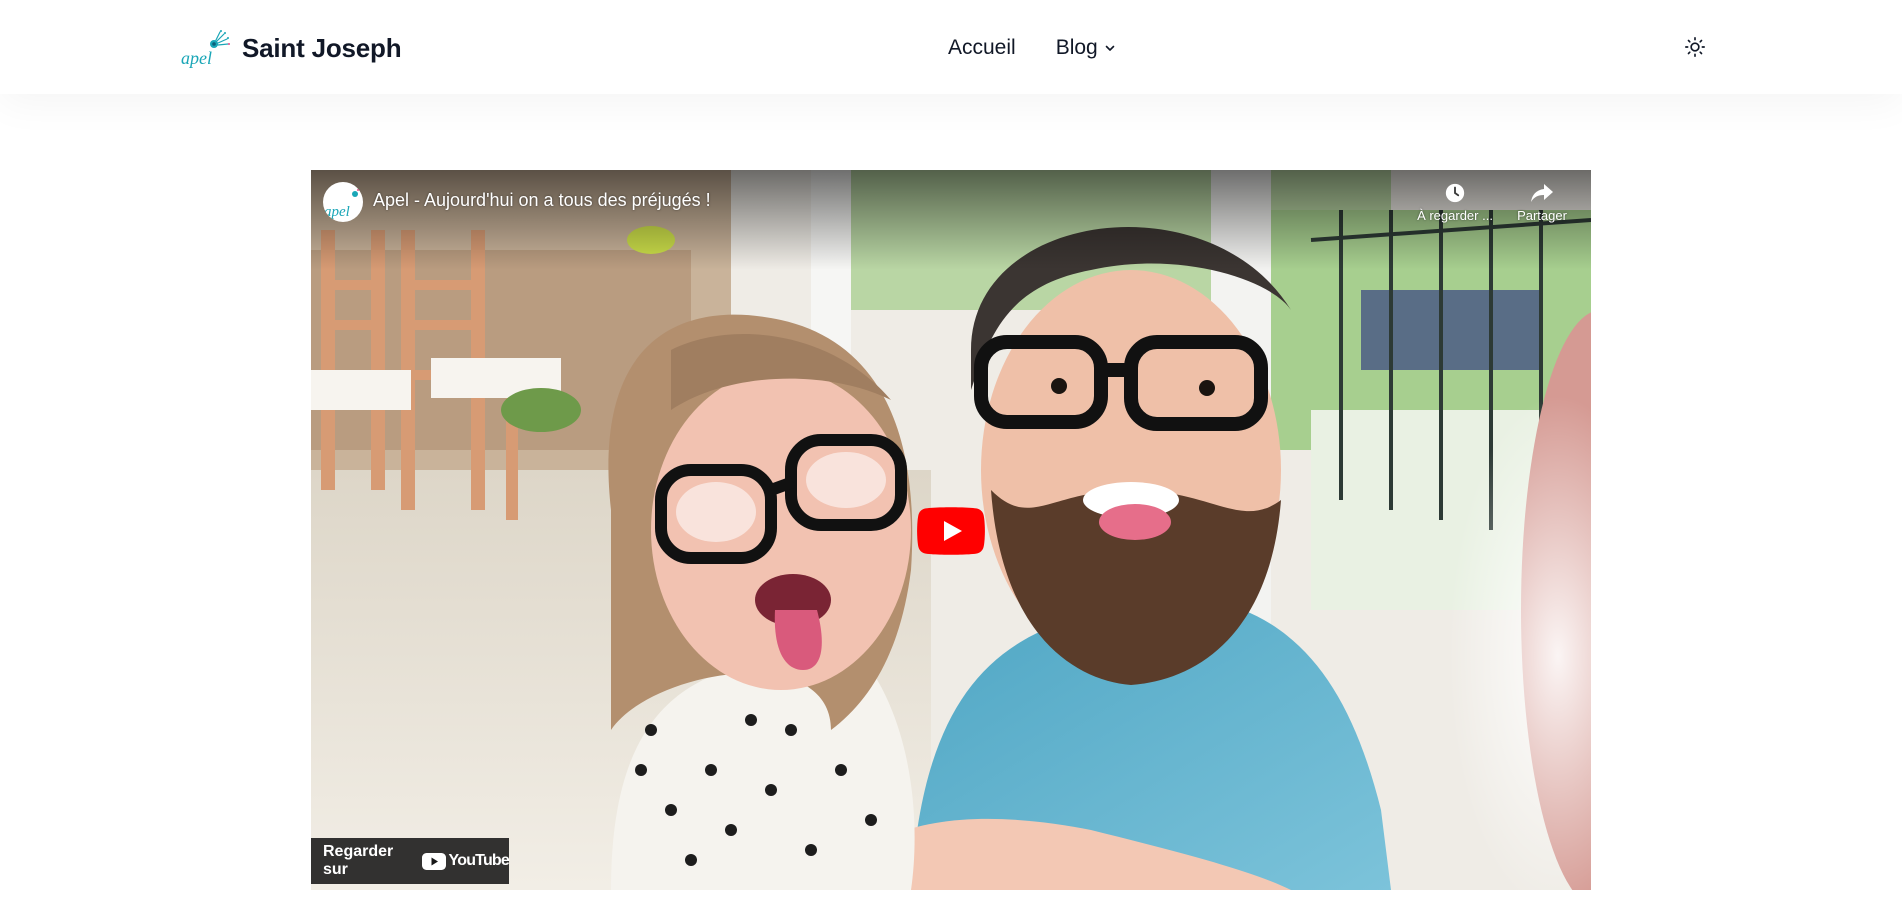 This screenshot has height=923, width=1902. What do you see at coordinates (951, 220) in the screenshot?
I see `title-overlay-gradient` at bounding box center [951, 220].